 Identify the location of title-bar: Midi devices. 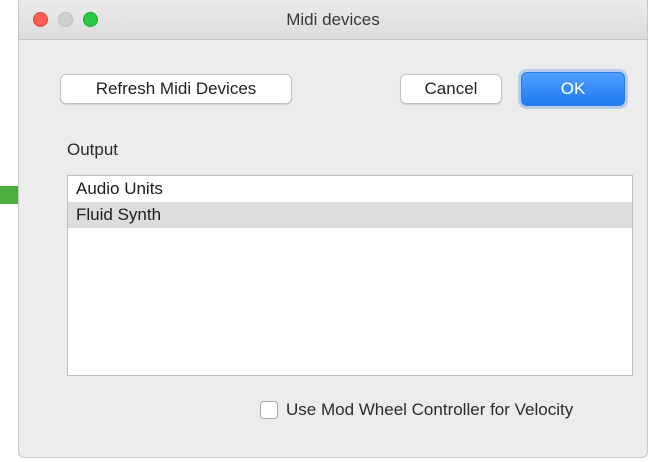
(333, 20).